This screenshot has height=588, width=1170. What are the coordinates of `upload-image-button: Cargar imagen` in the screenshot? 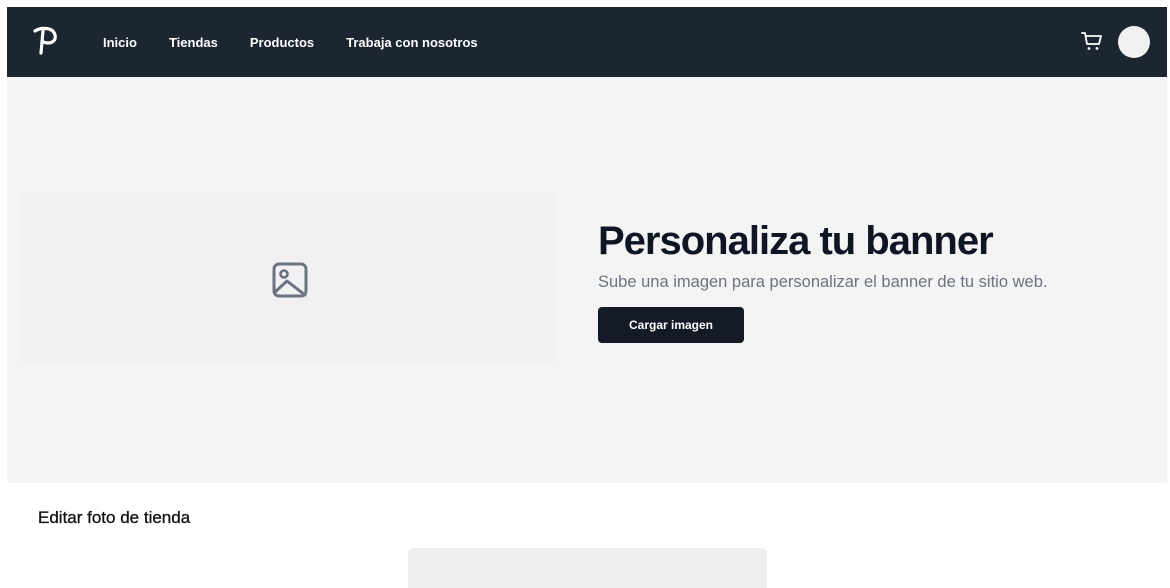 It's located at (671, 325).